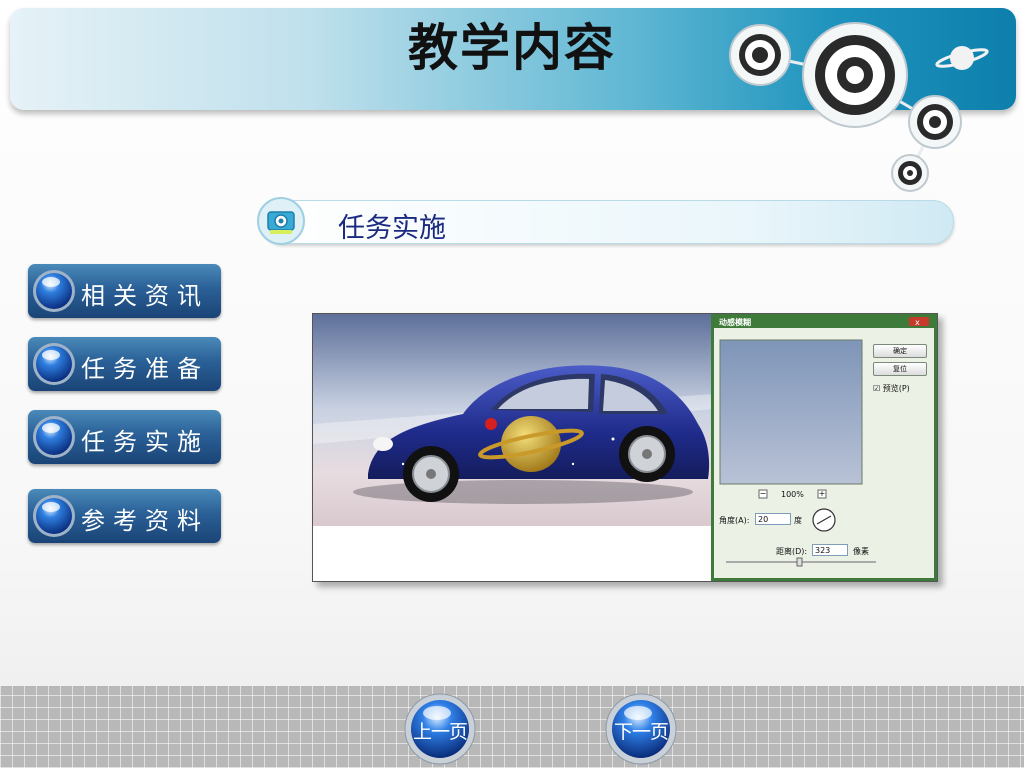 Image resolution: width=1024 pixels, height=768 pixels. What do you see at coordinates (145, 442) in the screenshot?
I see `menu-label: 任务实施` at bounding box center [145, 442].